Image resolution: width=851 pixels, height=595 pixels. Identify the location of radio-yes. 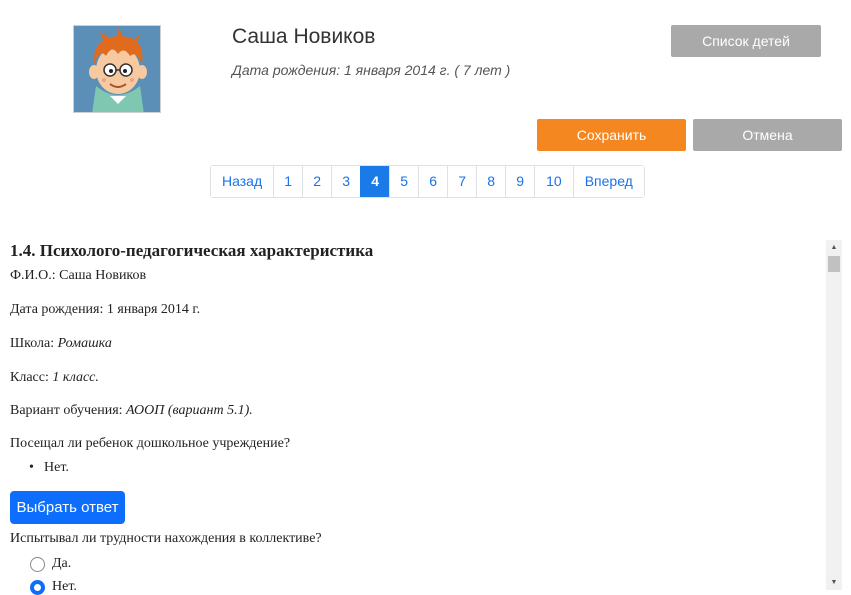
(37, 564).